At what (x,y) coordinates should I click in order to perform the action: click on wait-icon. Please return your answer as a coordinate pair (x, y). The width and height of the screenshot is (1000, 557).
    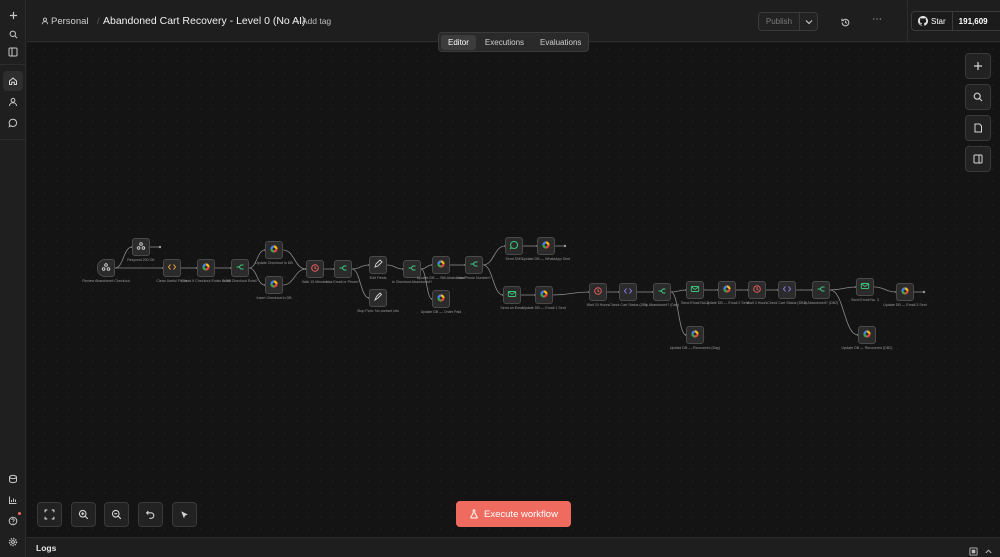
    Looking at the image, I should click on (315, 269).